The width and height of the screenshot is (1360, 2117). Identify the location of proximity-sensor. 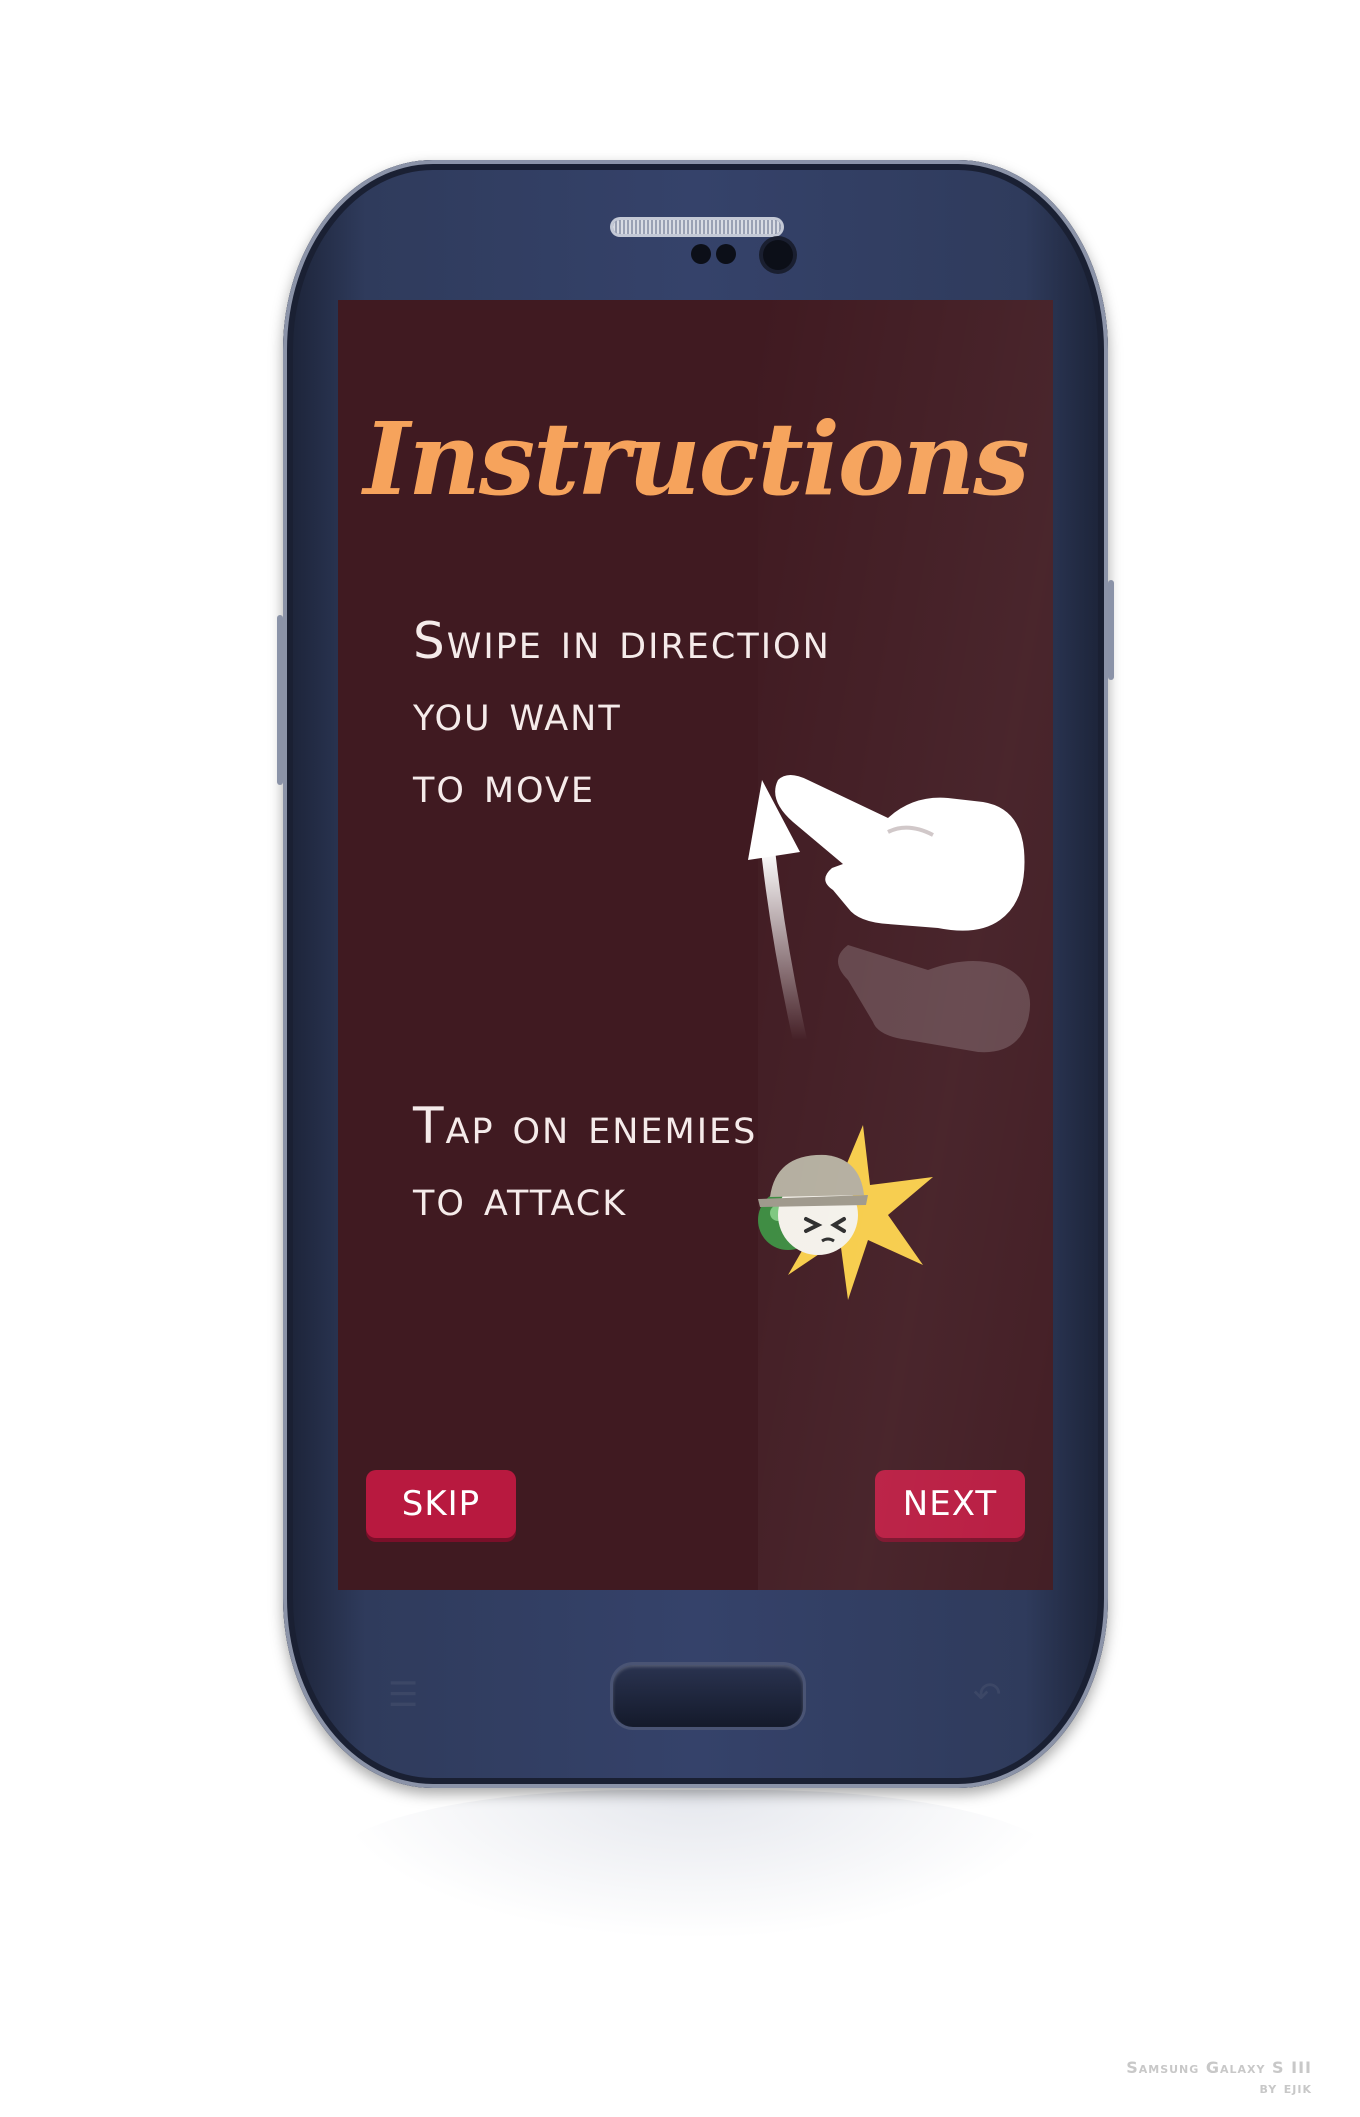
(701, 254).